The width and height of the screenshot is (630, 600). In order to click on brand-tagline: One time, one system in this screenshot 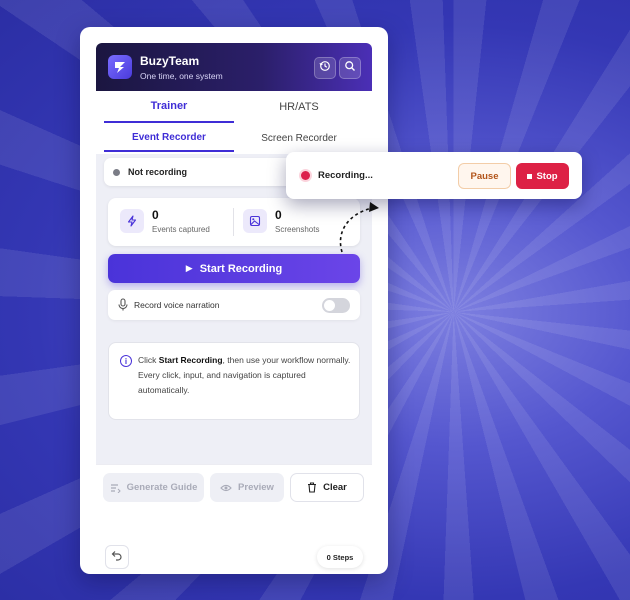, I will do `click(181, 76)`.